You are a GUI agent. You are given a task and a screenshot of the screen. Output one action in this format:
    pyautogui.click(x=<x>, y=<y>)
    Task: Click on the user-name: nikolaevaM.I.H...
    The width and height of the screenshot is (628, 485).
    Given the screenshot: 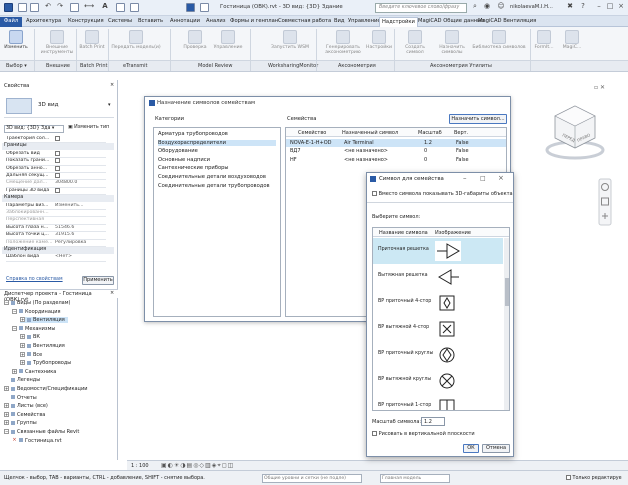 What is the action you would take?
    pyautogui.click(x=531, y=7)
    